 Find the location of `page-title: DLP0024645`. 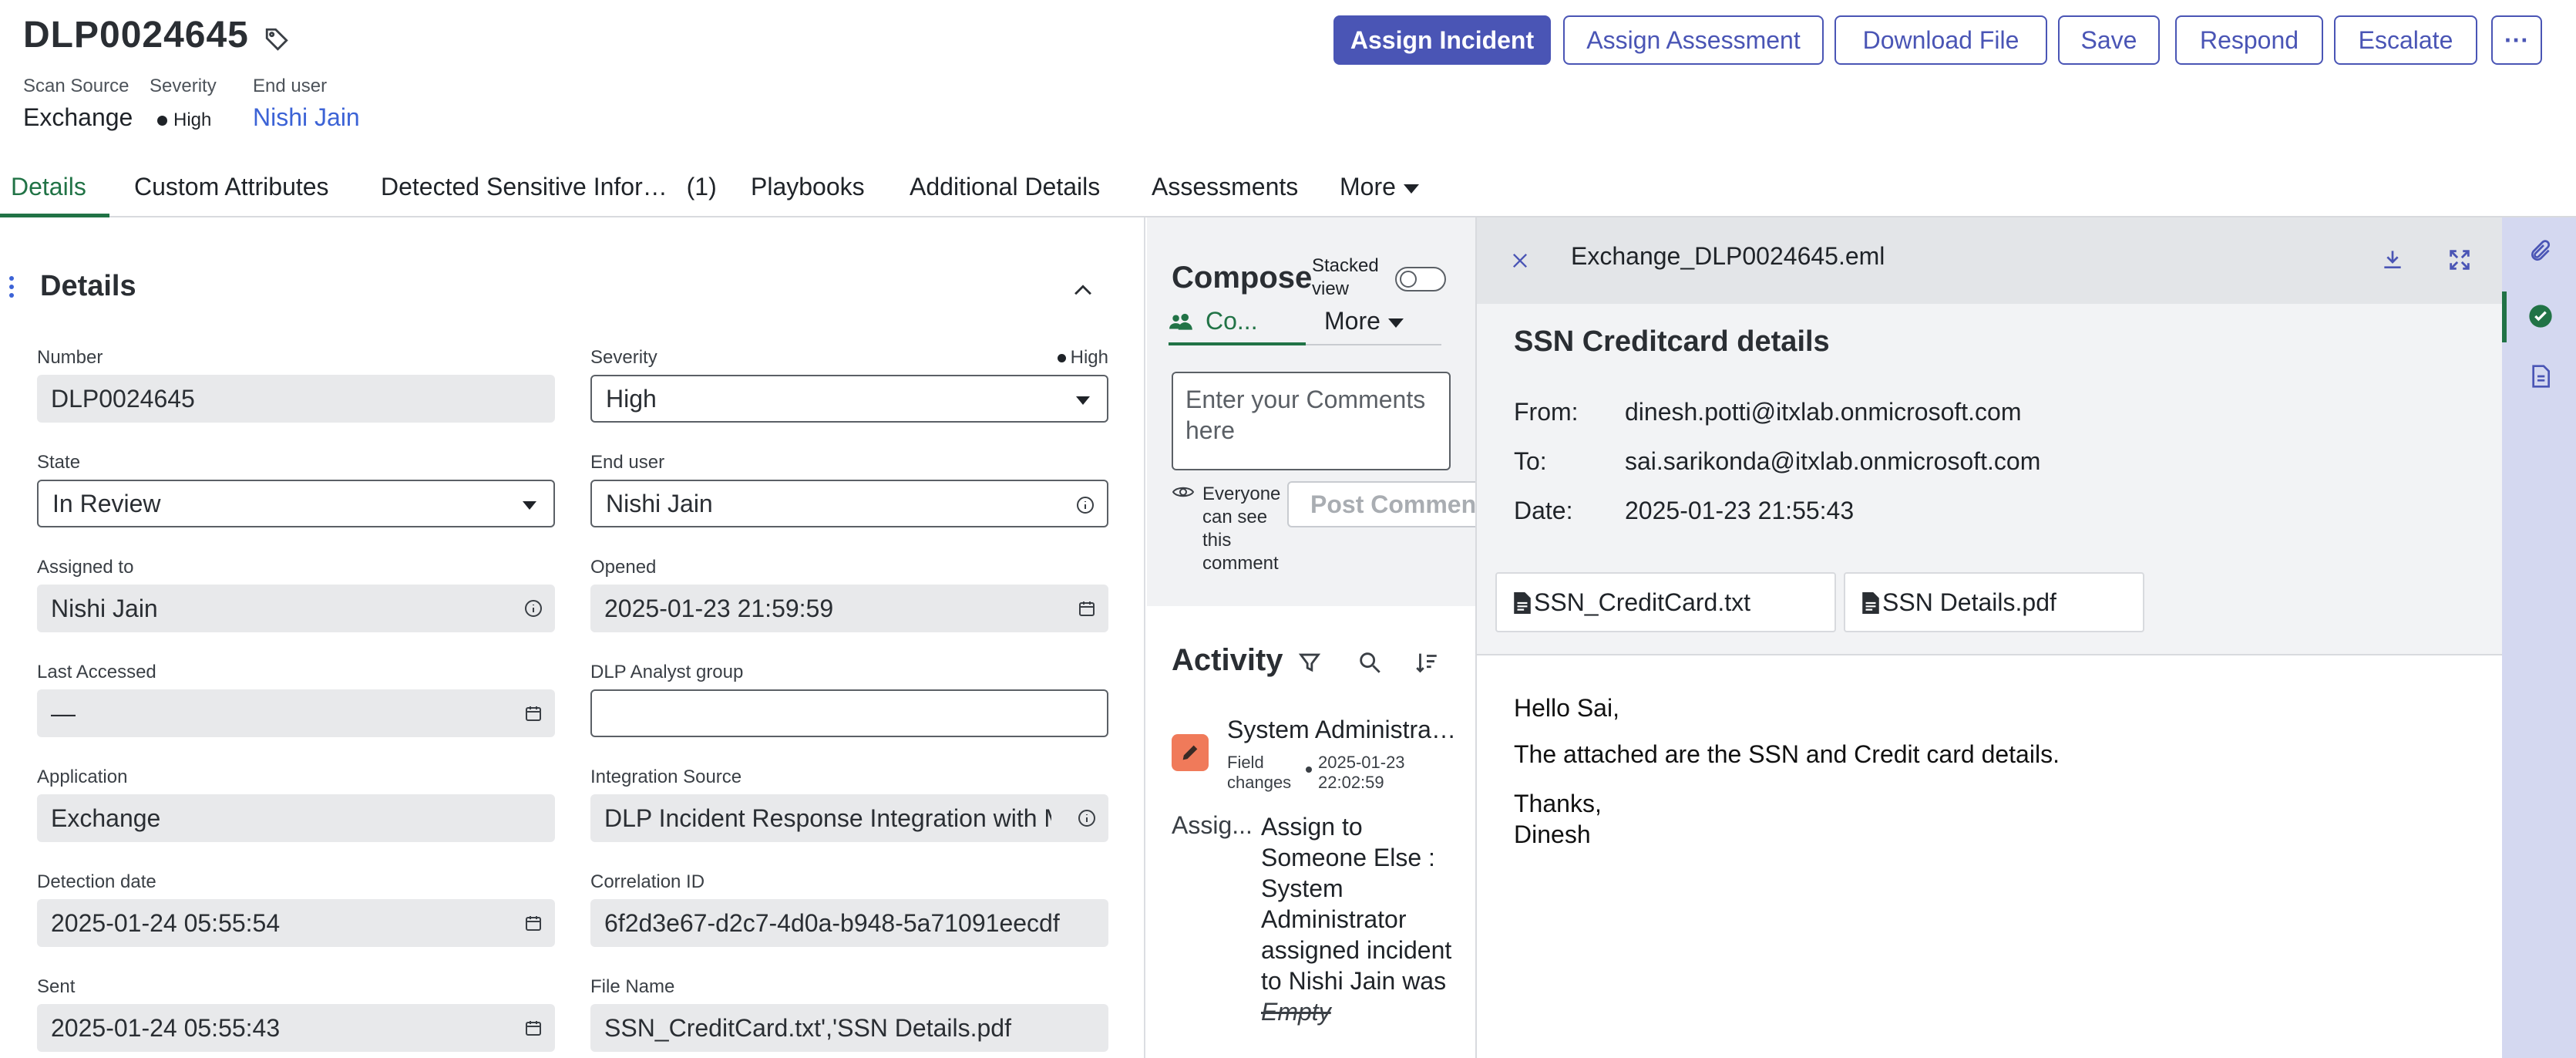

page-title: DLP0024645 is located at coordinates (136, 35).